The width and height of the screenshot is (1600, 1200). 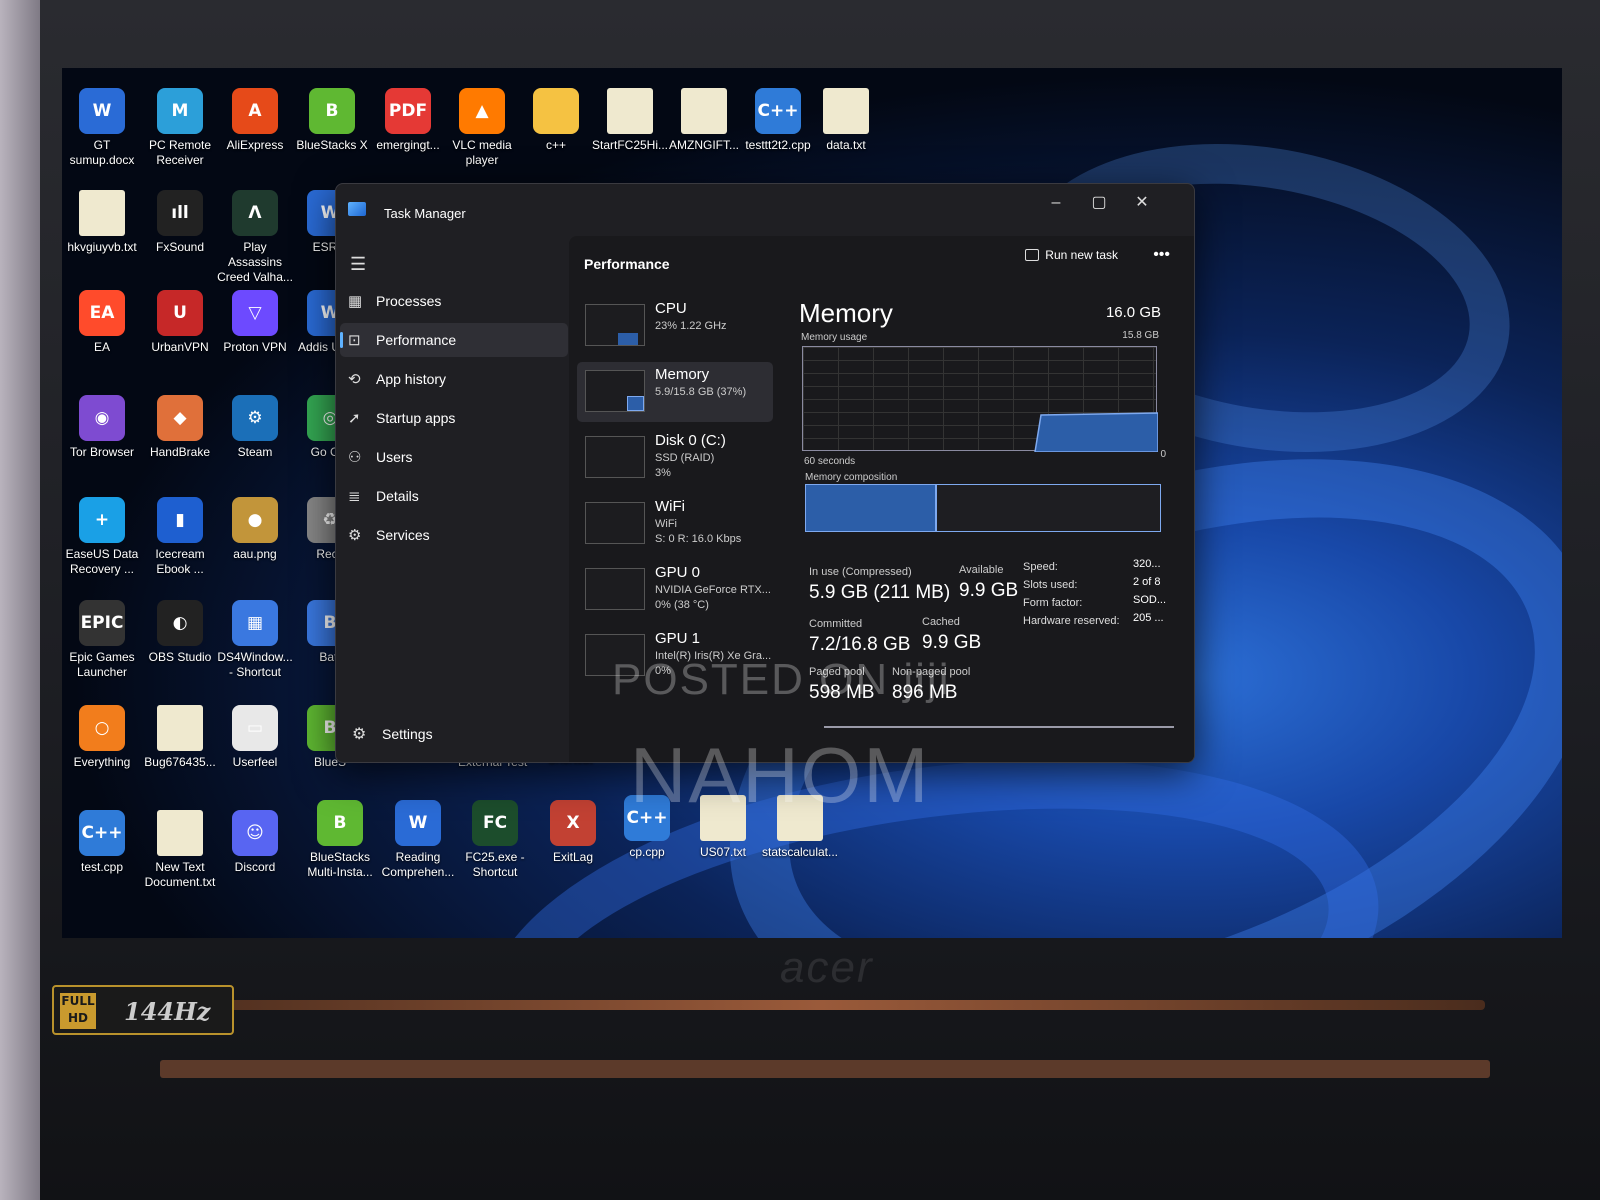 I want to click on resource-item-memory: Memory 5.9/15.8 GB (37%), so click(x=675, y=392).